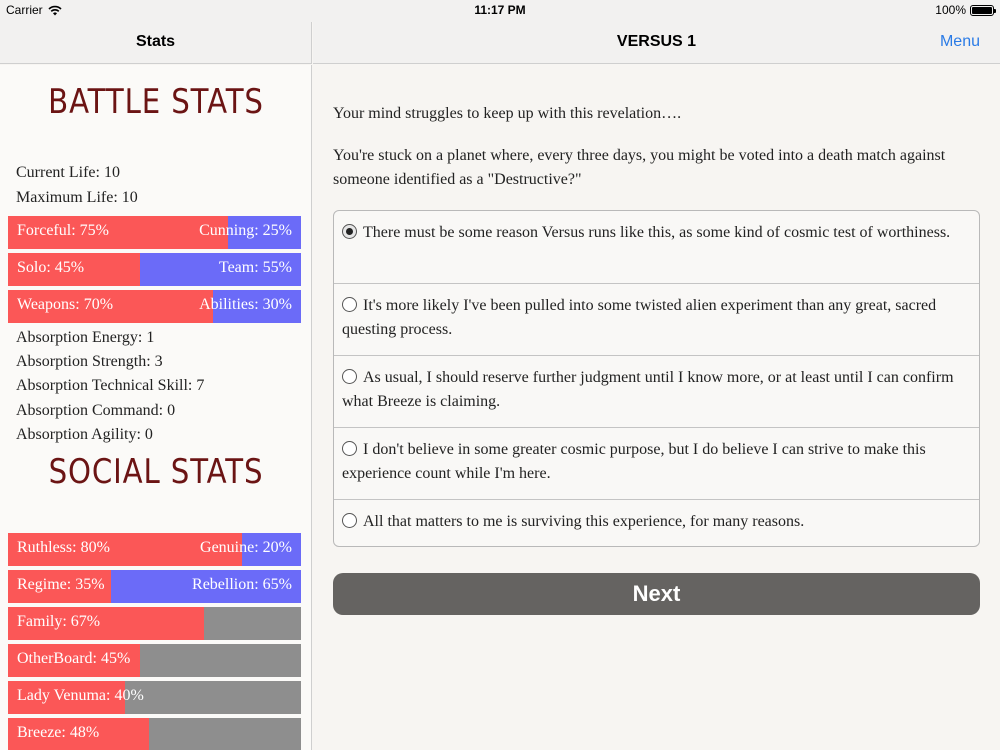 The width and height of the screenshot is (1000, 750). I want to click on battle-stat-bar-right-label: Cunning: 25%, so click(245, 230).